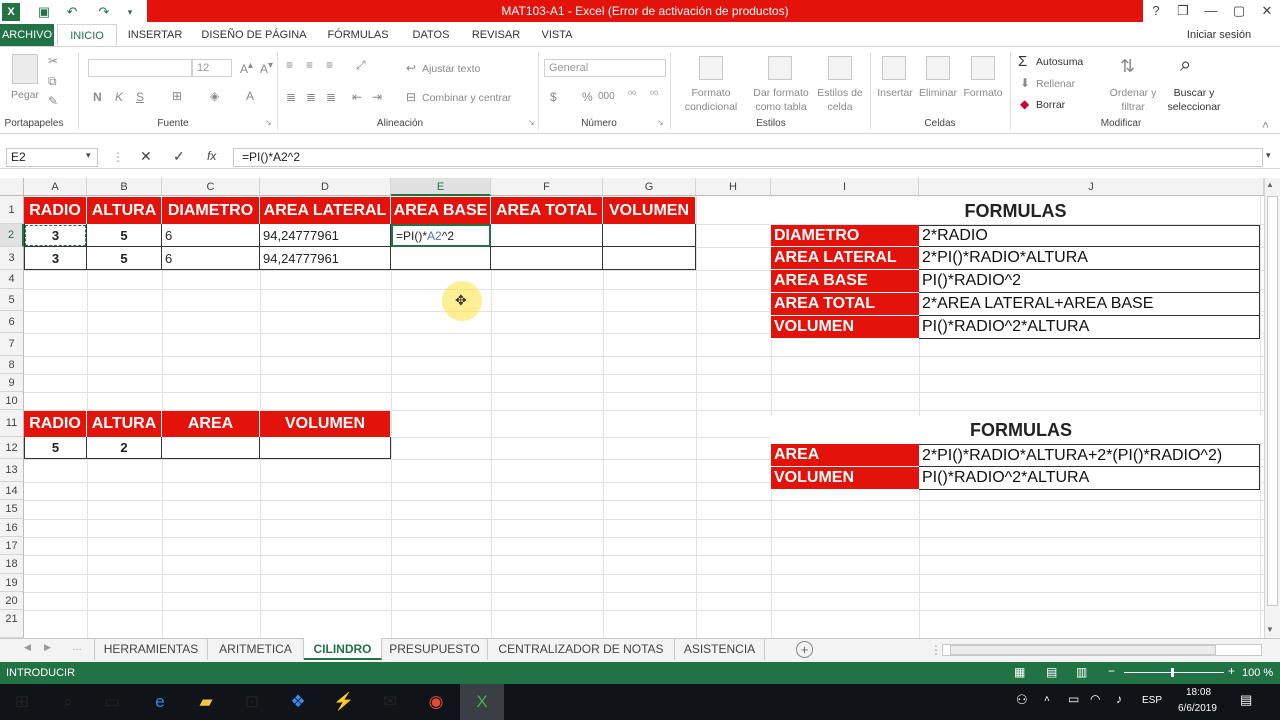  What do you see at coordinates (12, 383) in the screenshot?
I see `row-header-9: 9` at bounding box center [12, 383].